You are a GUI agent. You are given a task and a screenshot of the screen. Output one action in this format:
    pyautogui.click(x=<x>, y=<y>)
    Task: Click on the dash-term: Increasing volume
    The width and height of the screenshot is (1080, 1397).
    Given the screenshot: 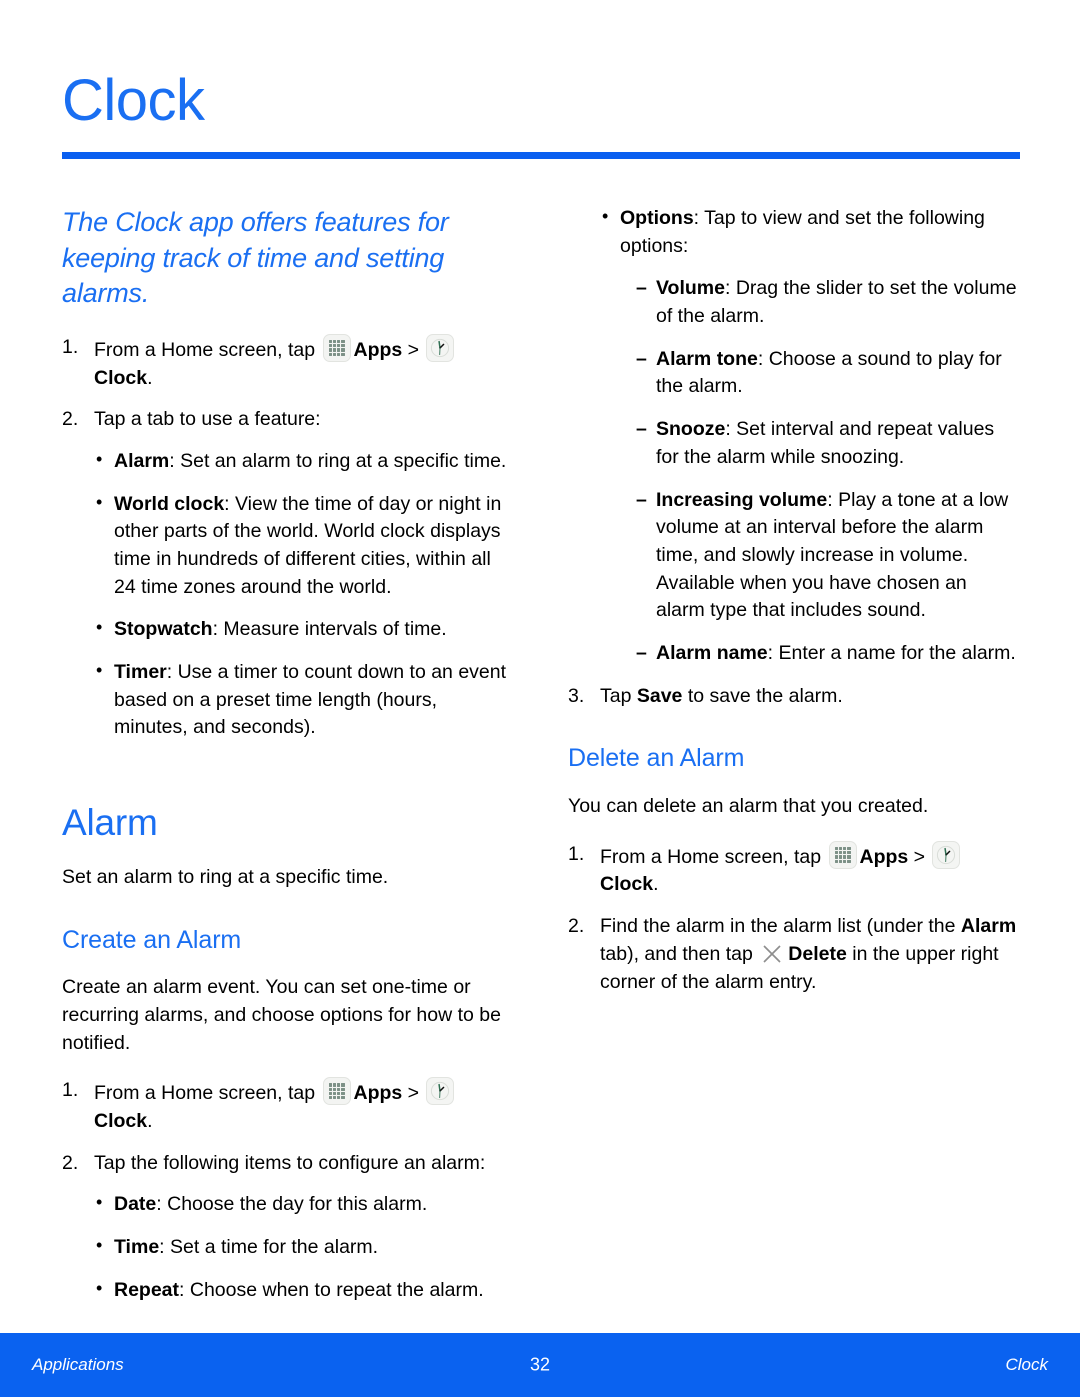 What is the action you would take?
    pyautogui.click(x=742, y=499)
    